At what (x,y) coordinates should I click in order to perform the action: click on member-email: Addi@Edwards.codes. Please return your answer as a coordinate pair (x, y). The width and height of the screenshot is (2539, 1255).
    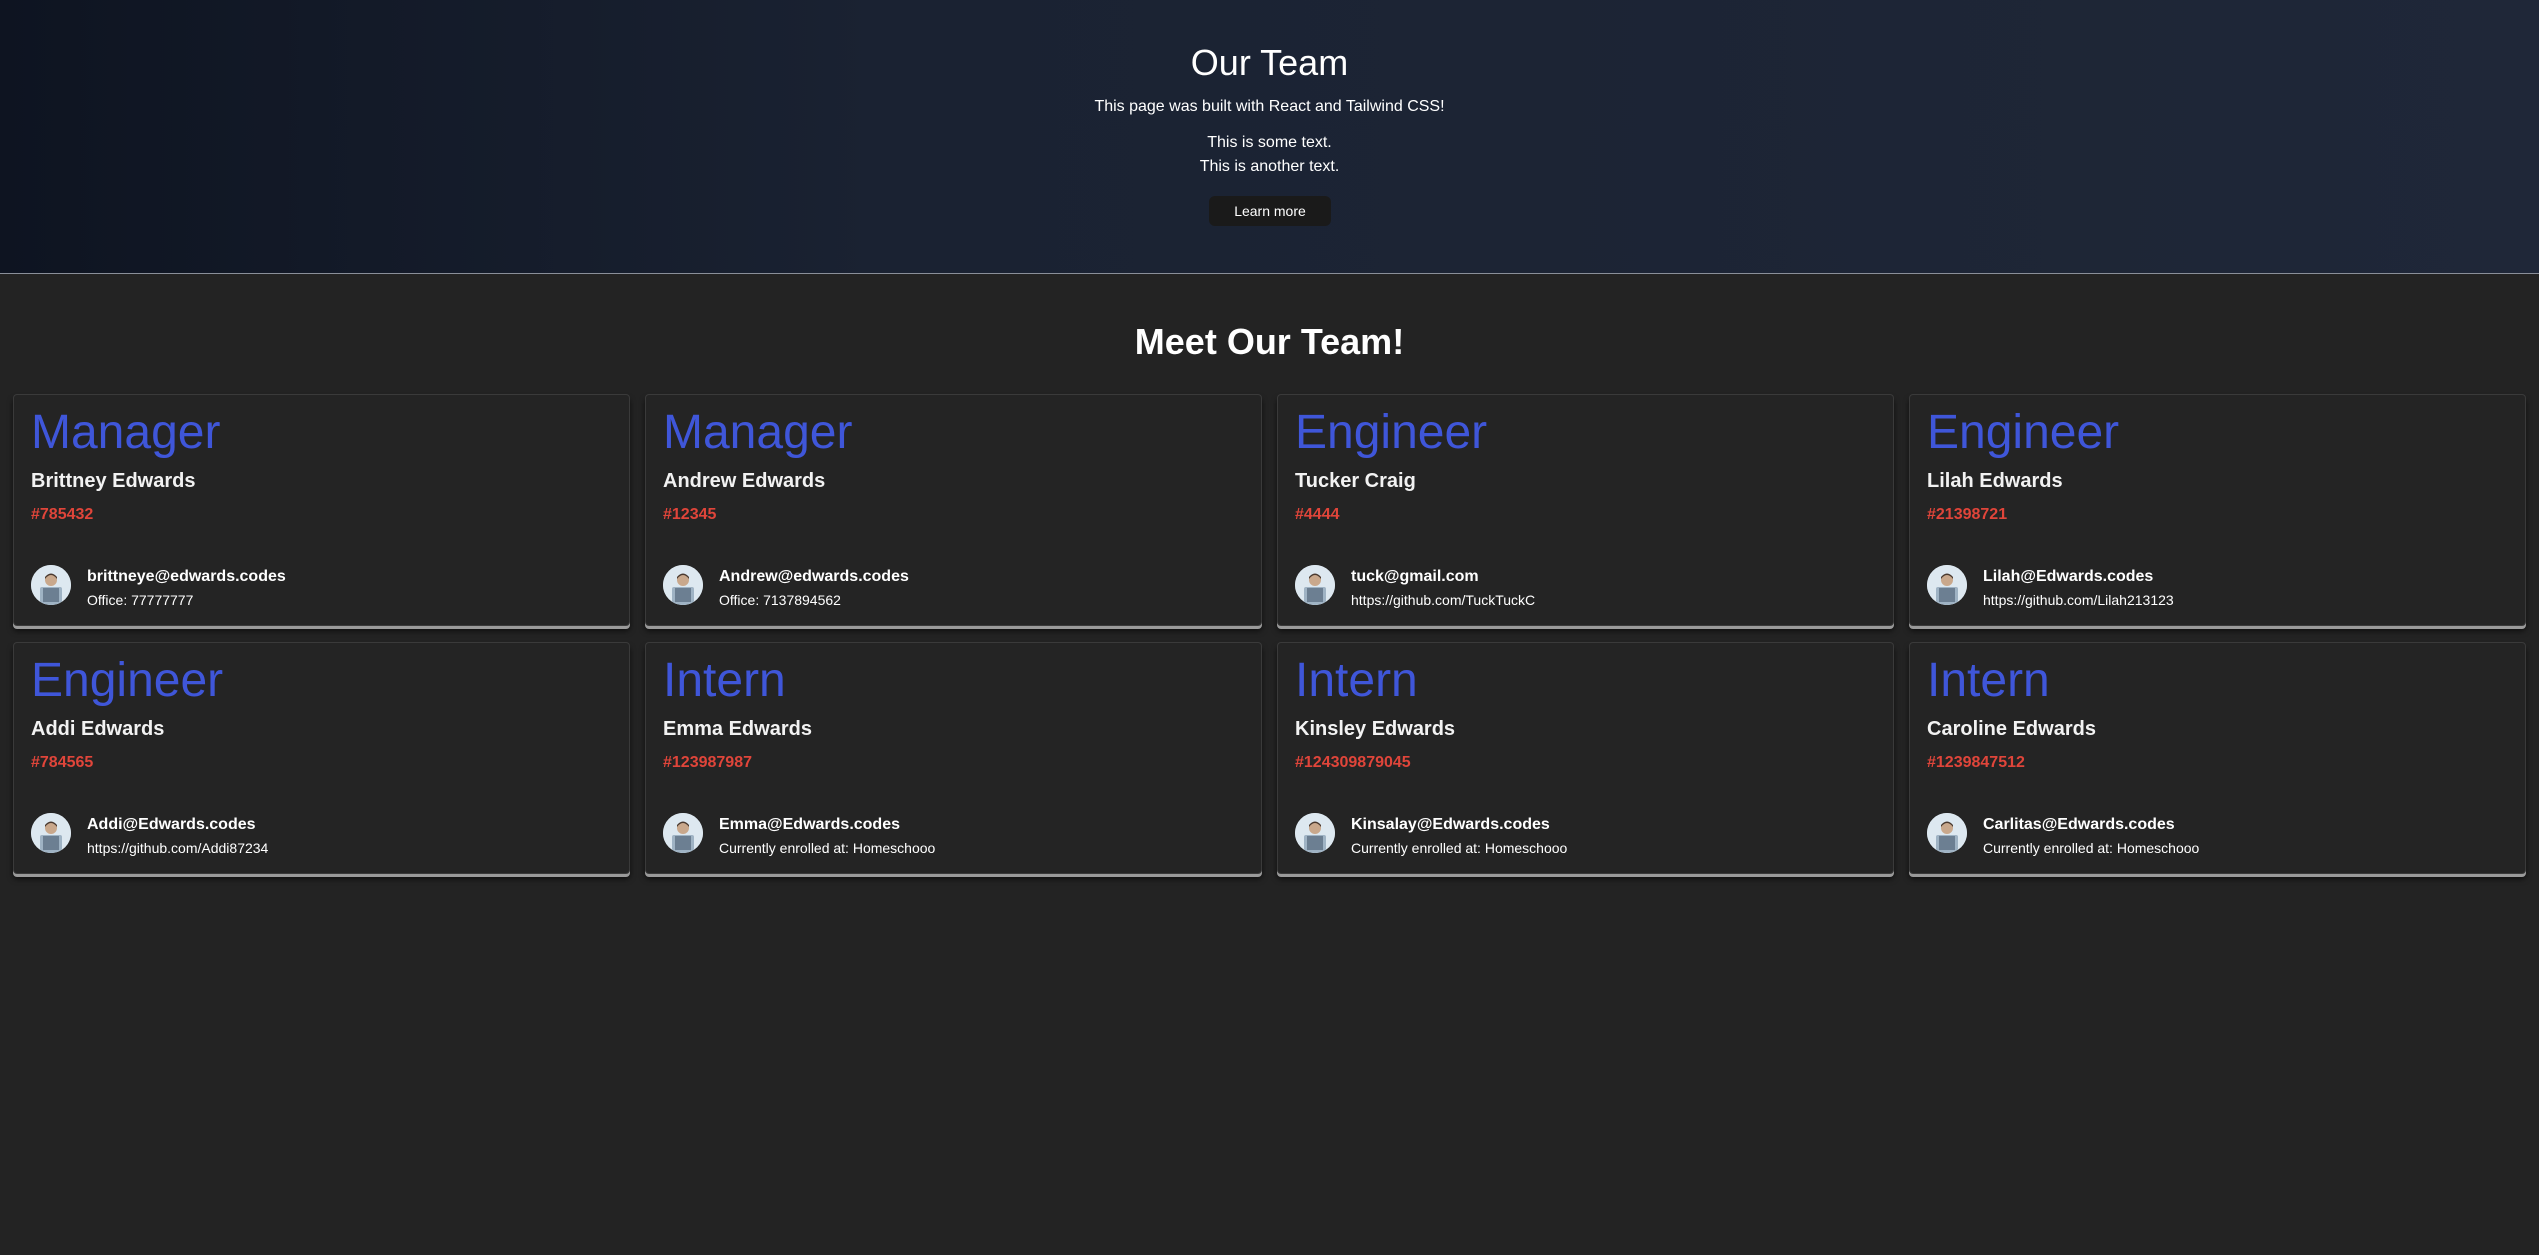
    Looking at the image, I should click on (171, 824).